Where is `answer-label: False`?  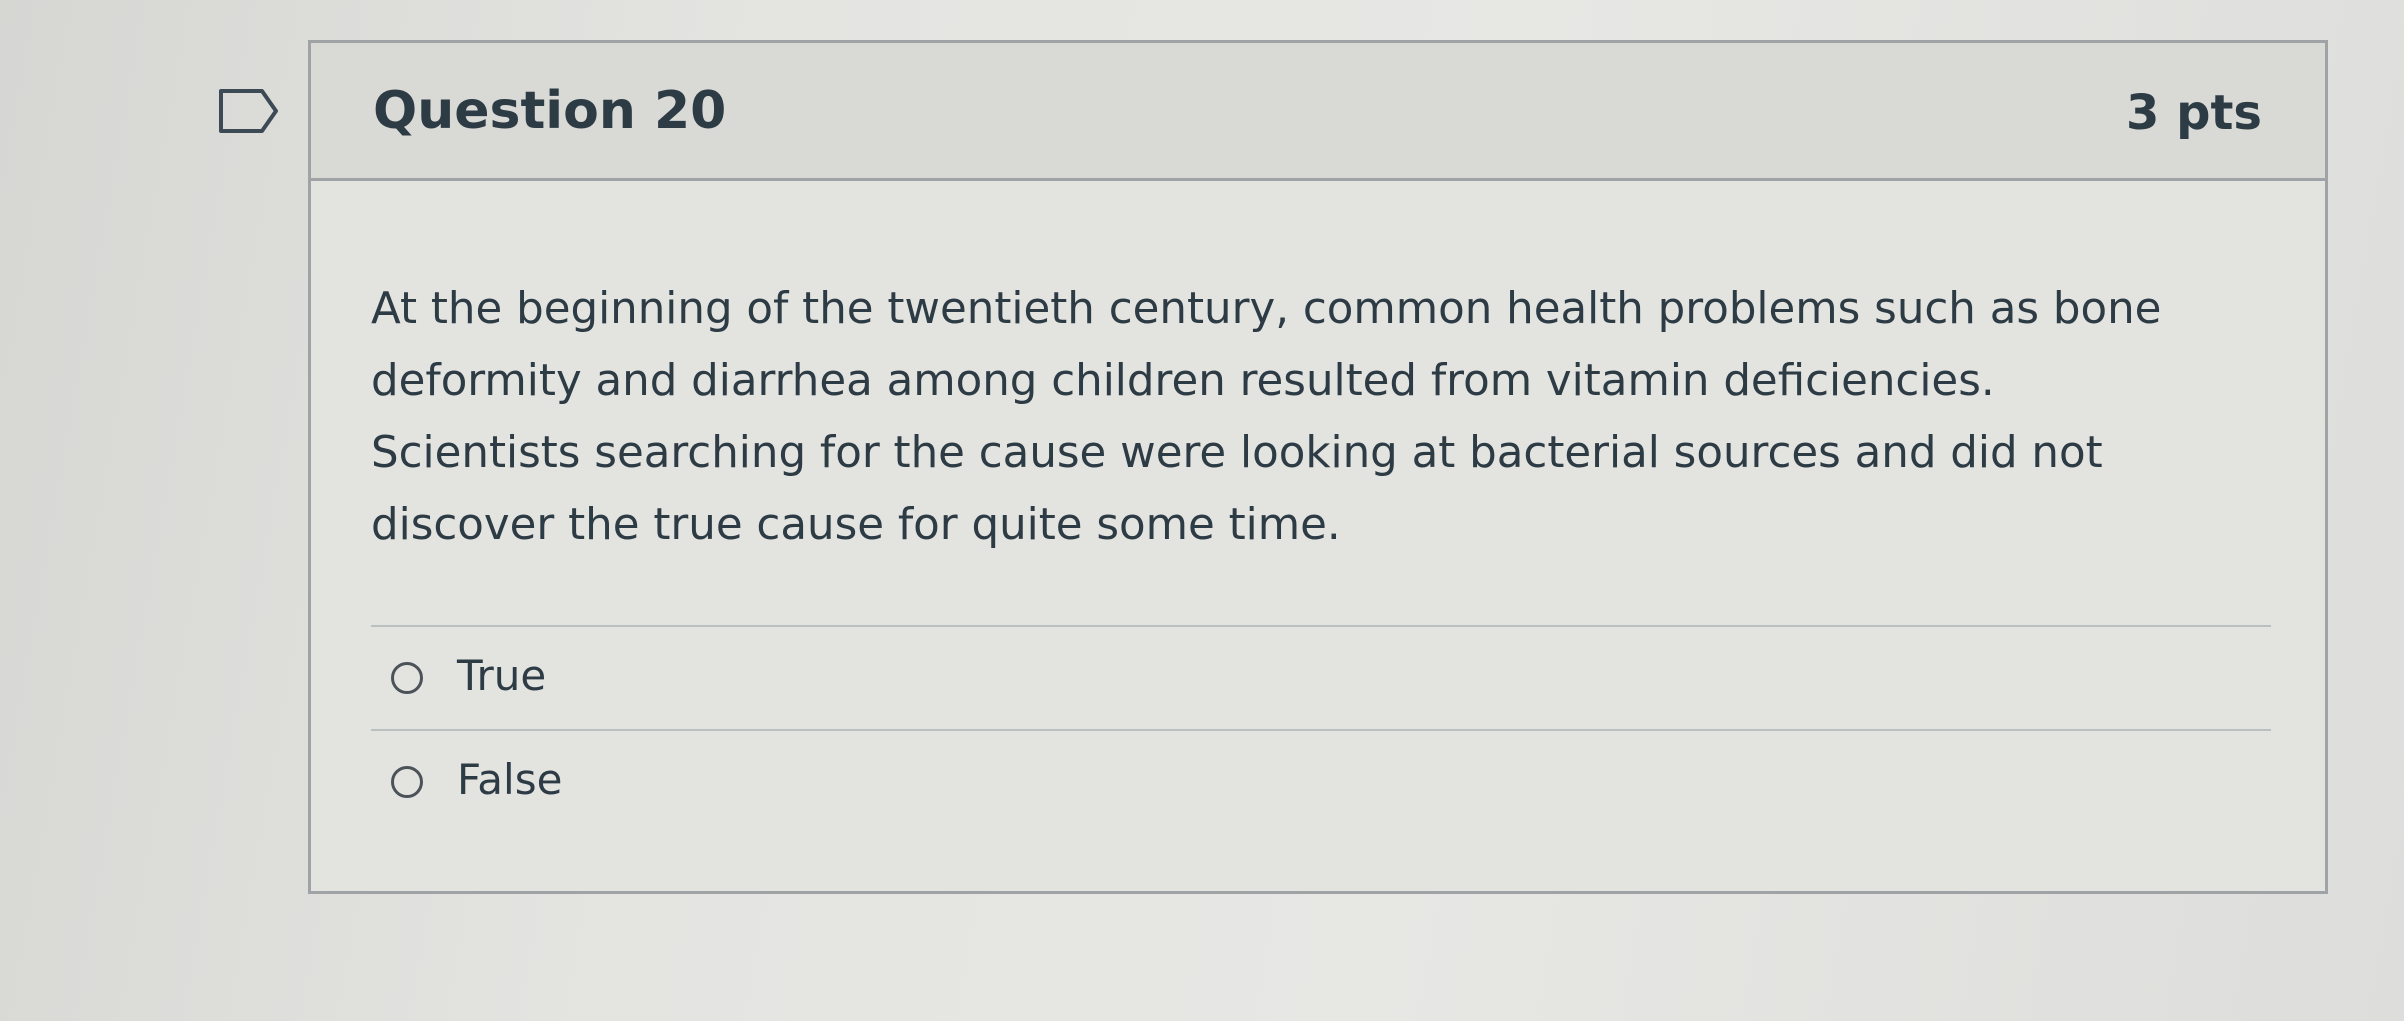
answer-label: False is located at coordinates (509, 780).